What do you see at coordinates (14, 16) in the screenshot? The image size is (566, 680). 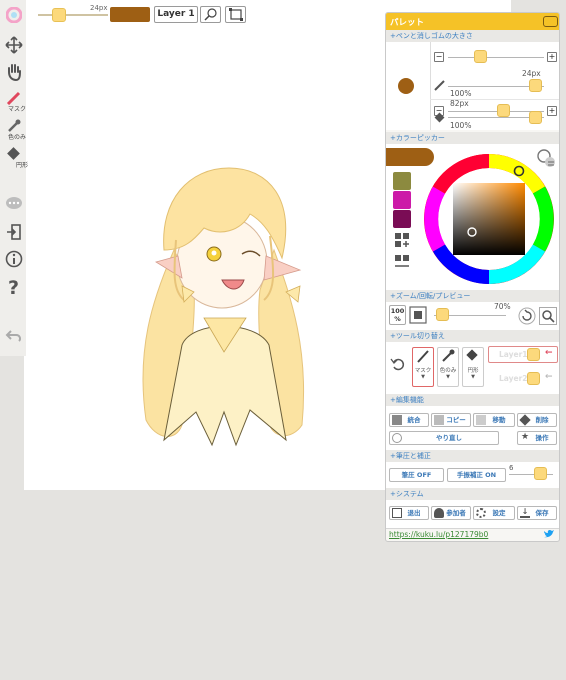 I see `color-wheel-icon` at bounding box center [14, 16].